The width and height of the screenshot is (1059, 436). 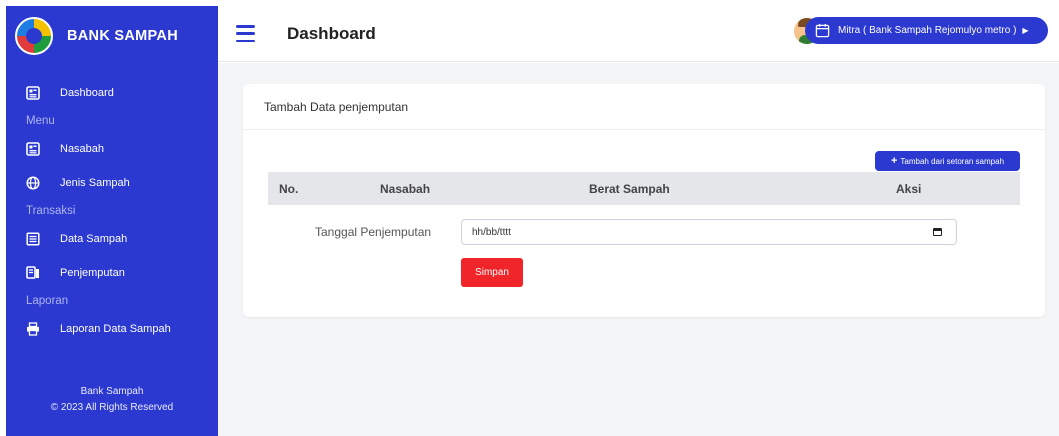 What do you see at coordinates (112, 407) in the screenshot?
I see `footer-copyright: © 2023 All Rights Reserved` at bounding box center [112, 407].